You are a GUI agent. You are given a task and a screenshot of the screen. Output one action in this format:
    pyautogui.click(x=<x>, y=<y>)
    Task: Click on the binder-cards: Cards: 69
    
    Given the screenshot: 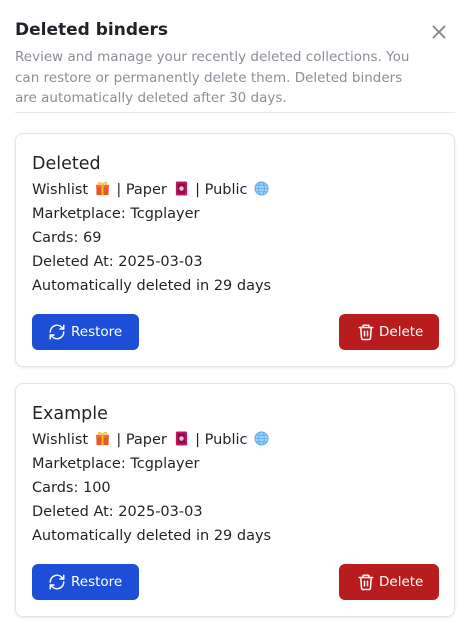 What is the action you would take?
    pyautogui.click(x=67, y=238)
    